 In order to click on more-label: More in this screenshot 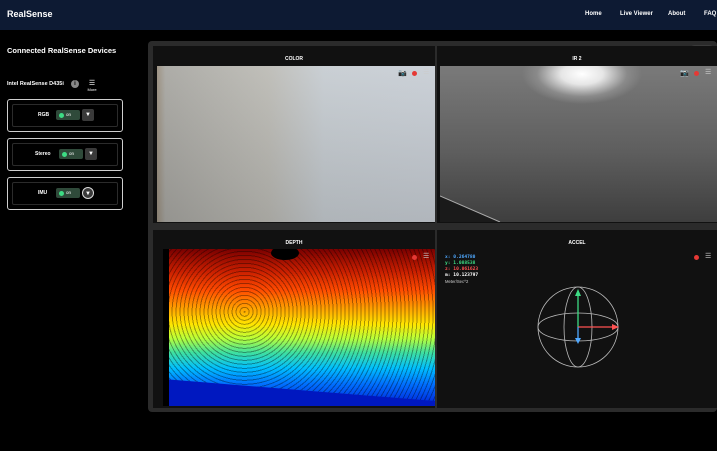, I will do `click(92, 89)`.